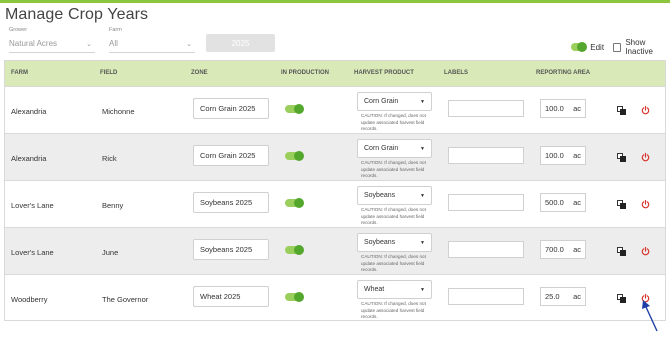 The image size is (670, 357). What do you see at coordinates (597, 47) in the screenshot?
I see `edit-label: Edit` at bounding box center [597, 47].